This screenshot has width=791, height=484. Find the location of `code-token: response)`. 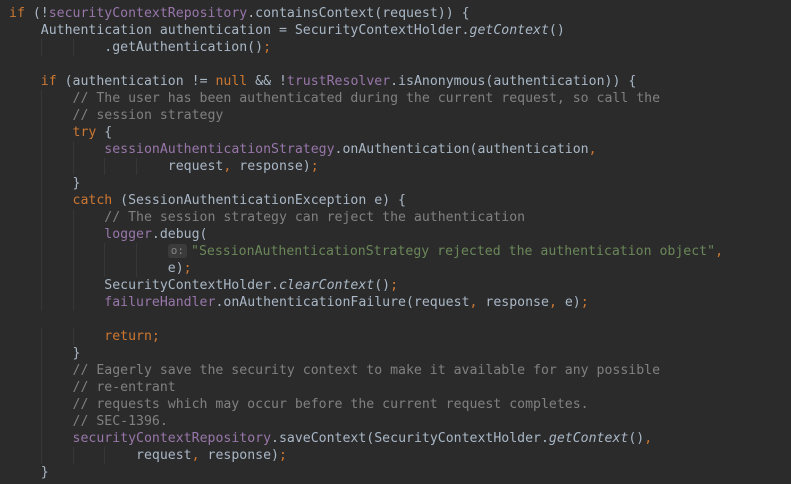

code-token: response) is located at coordinates (271, 166).